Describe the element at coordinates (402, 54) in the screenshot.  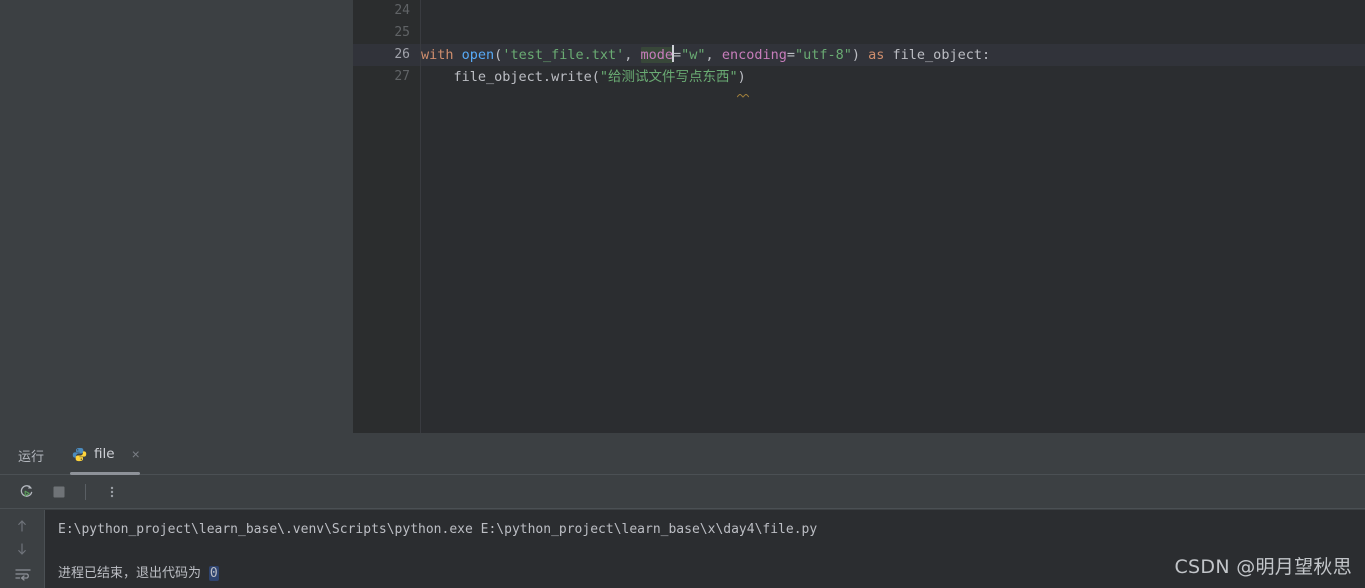
I see `line-number: 26` at that location.